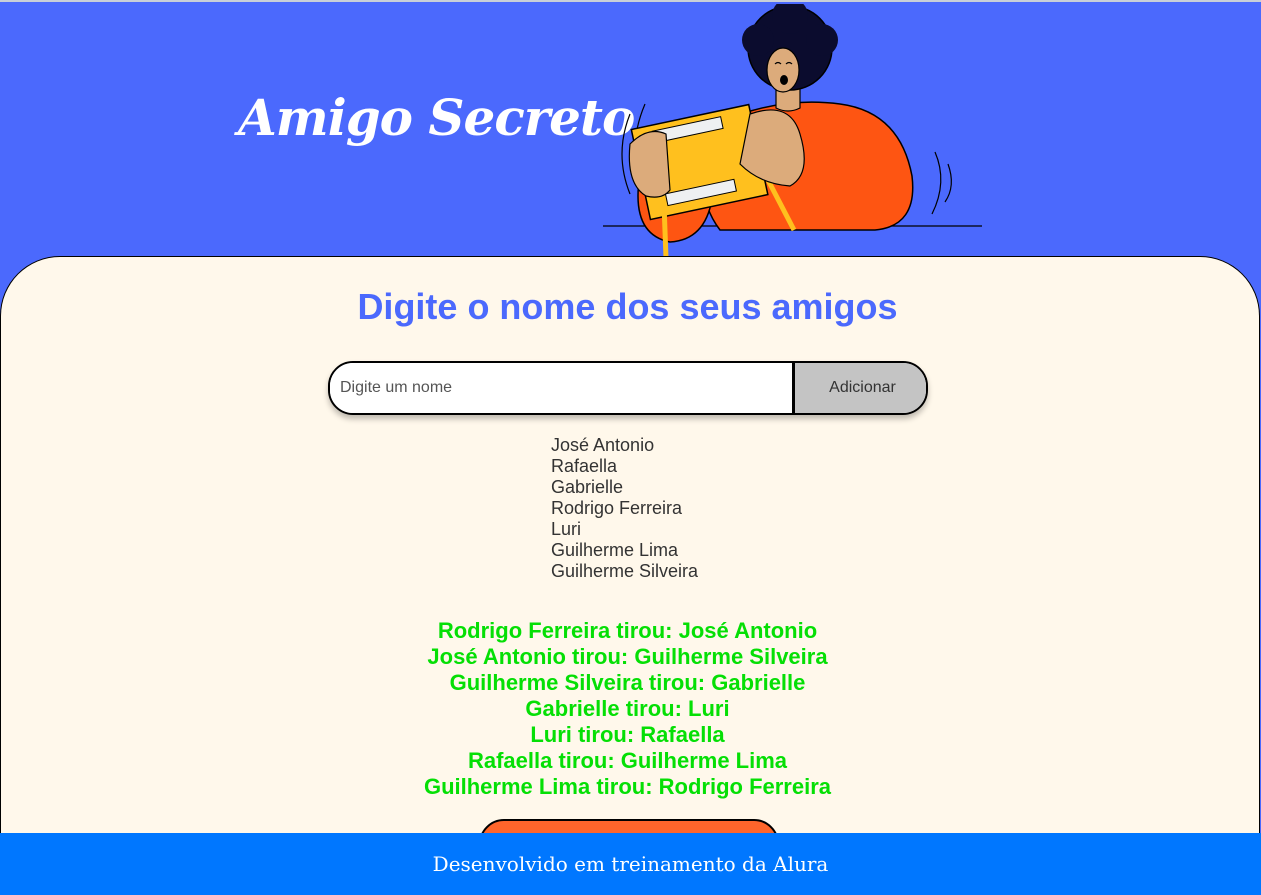 The width and height of the screenshot is (1261, 895). Describe the element at coordinates (627, 734) in the screenshot. I see `result-item: Luri tirou: Rafaella` at that location.